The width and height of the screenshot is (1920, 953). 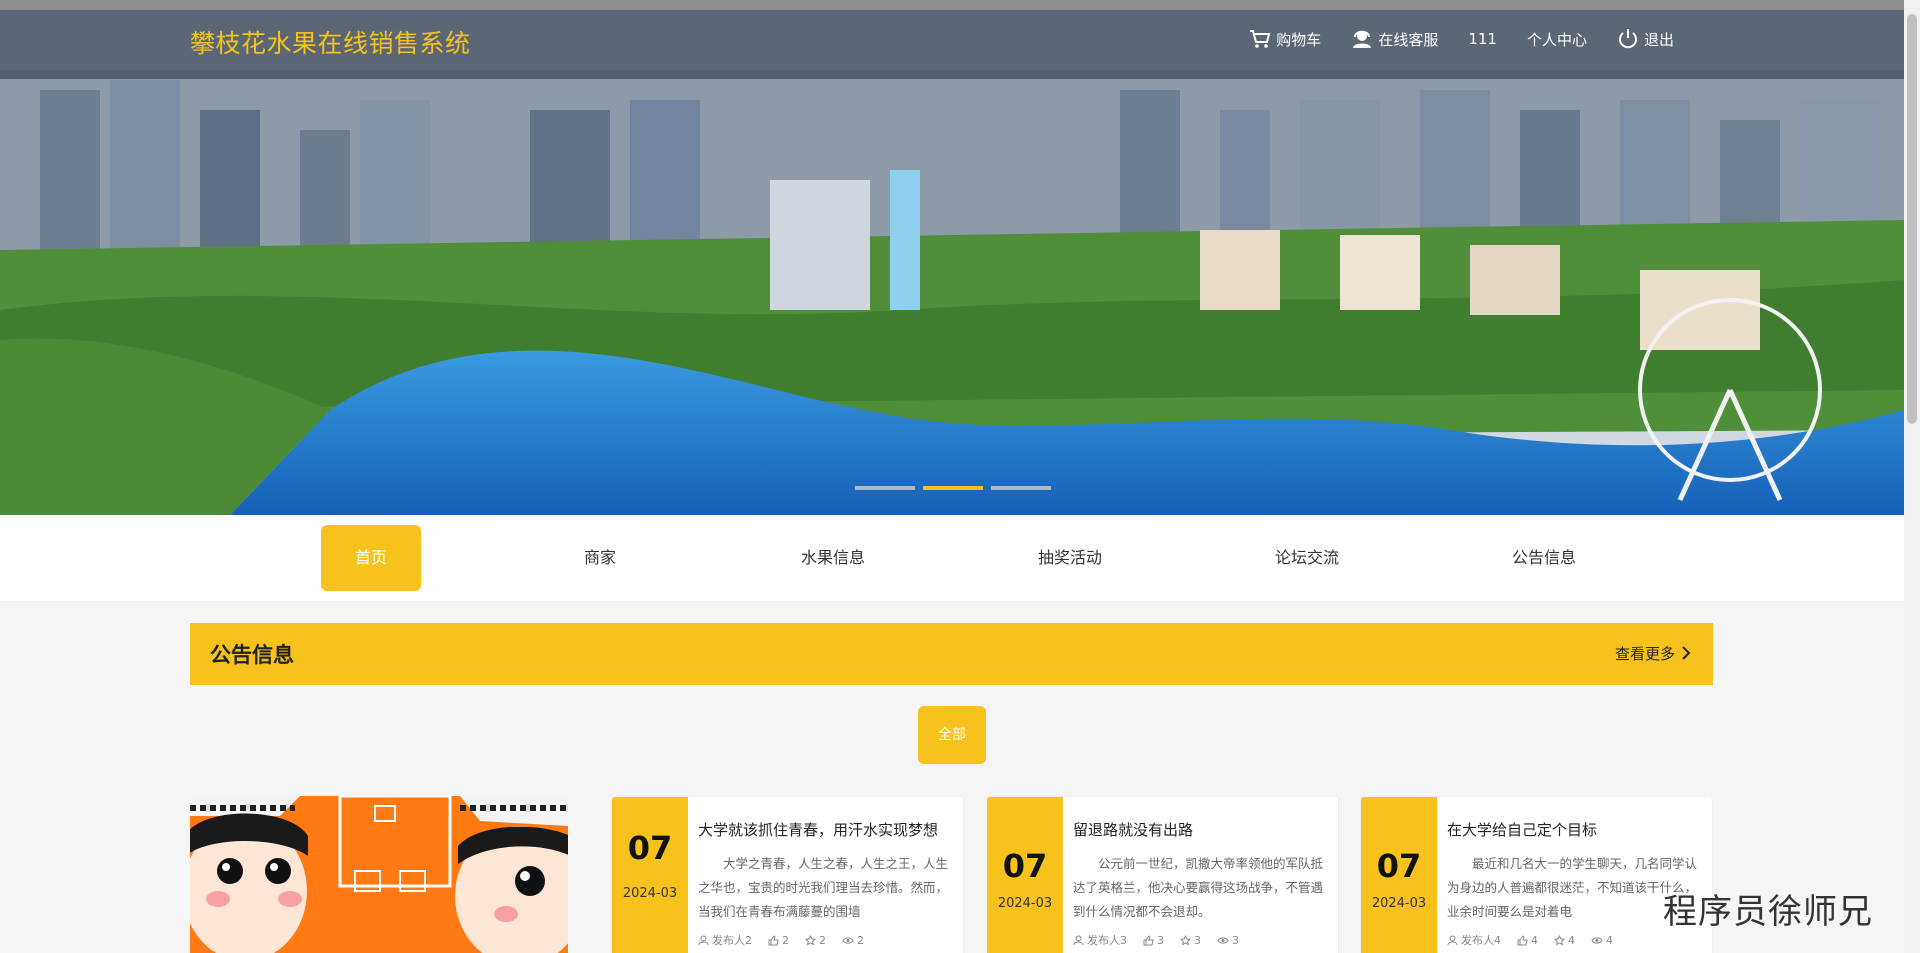 I want to click on username-link: 111, so click(x=1482, y=39).